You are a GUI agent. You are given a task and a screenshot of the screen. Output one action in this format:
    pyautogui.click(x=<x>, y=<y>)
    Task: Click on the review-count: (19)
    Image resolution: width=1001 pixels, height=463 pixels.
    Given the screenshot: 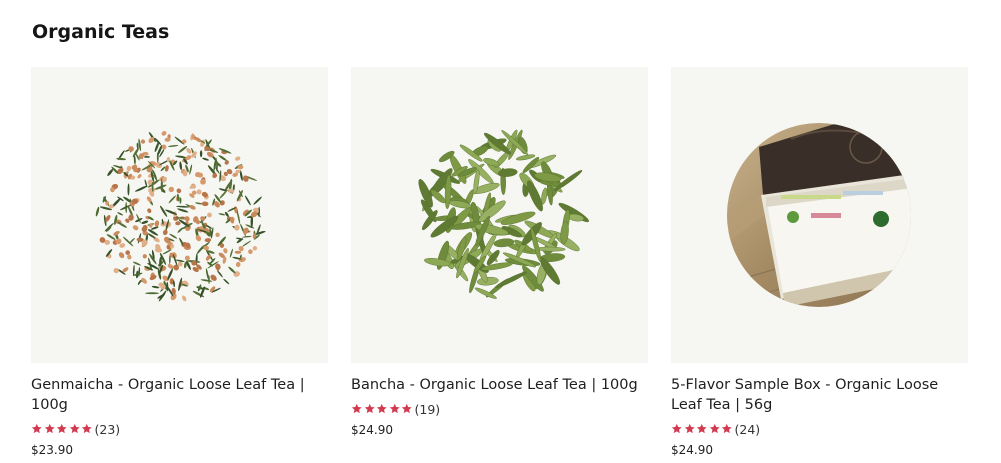 What is the action you would take?
    pyautogui.click(x=427, y=409)
    